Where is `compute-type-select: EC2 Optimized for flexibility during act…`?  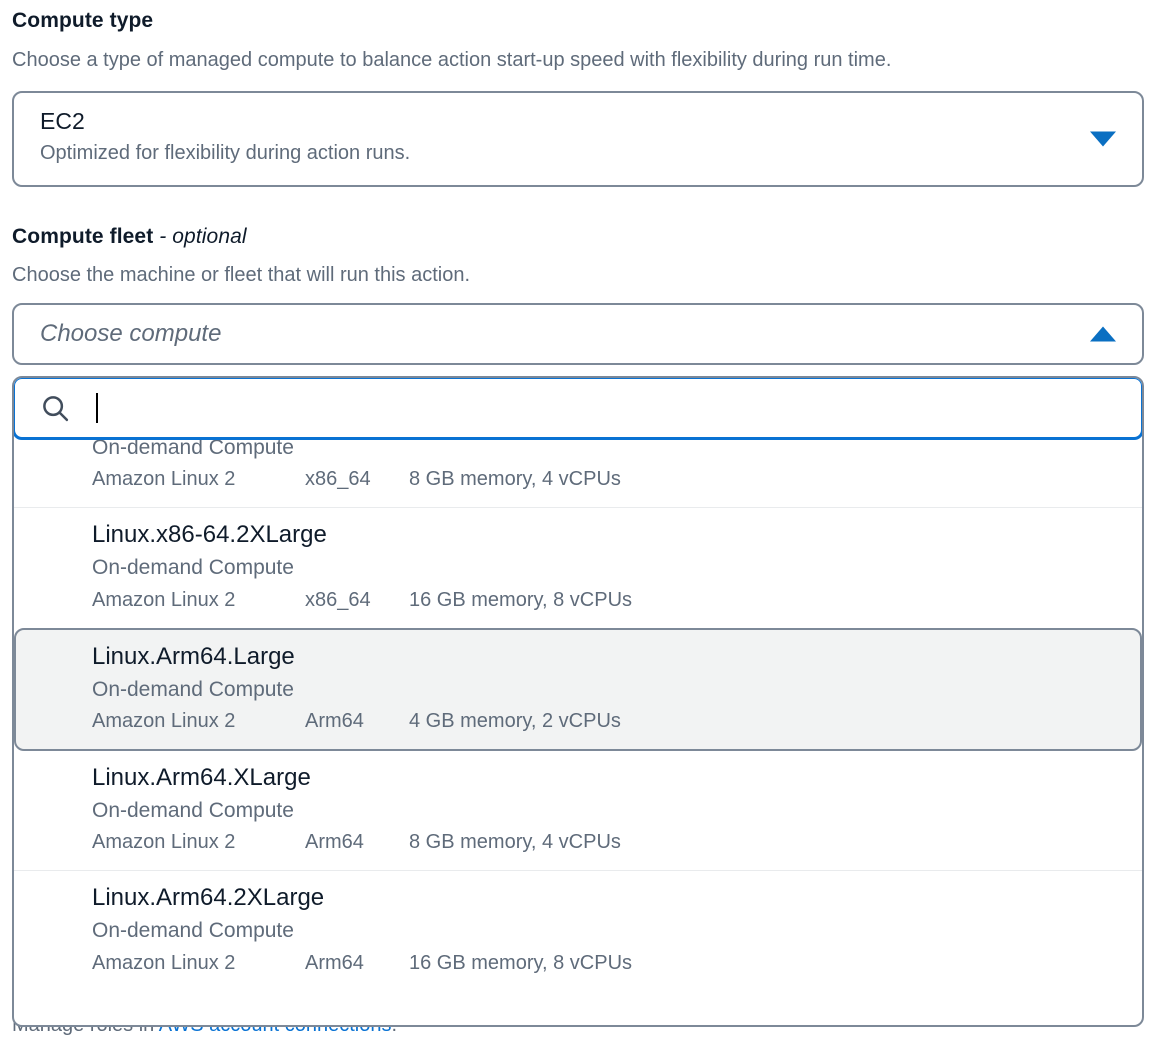
compute-type-select: EC2 Optimized for flexibility during act… is located at coordinates (578, 139).